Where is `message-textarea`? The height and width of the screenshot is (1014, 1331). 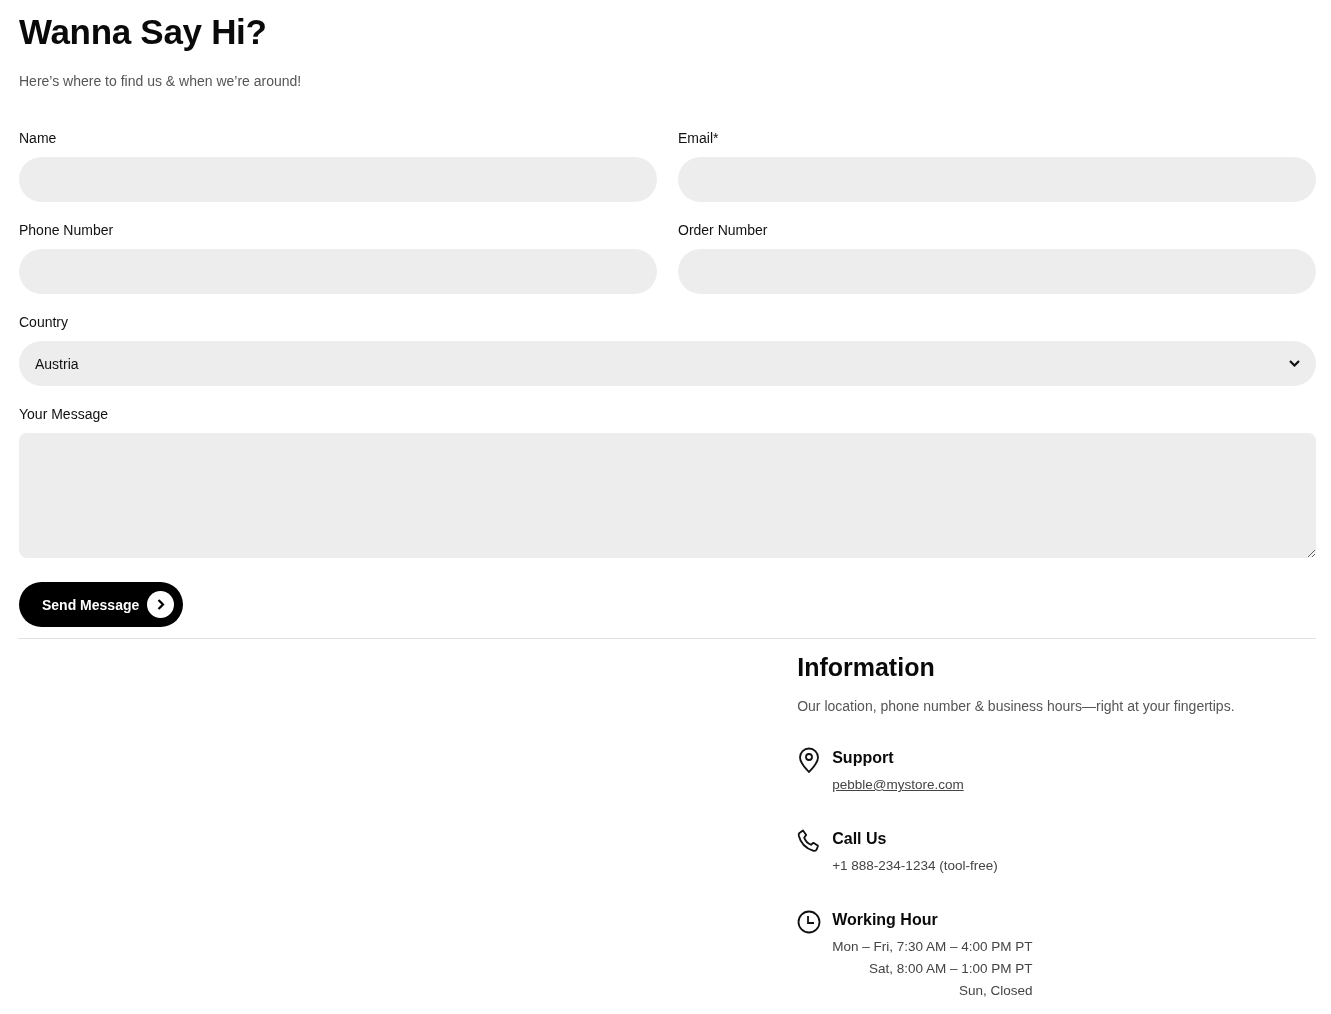
message-textarea is located at coordinates (667, 495).